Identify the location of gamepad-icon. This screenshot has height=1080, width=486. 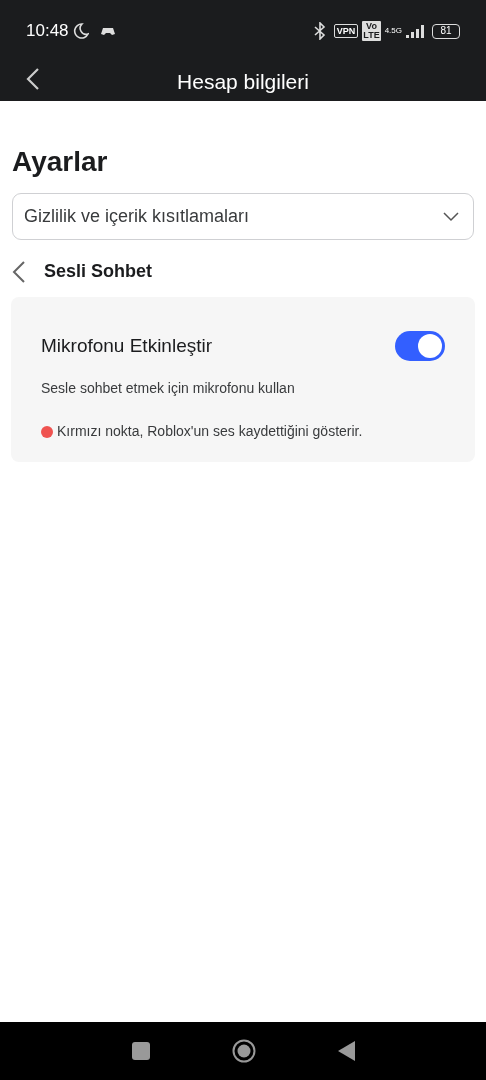
(107, 31).